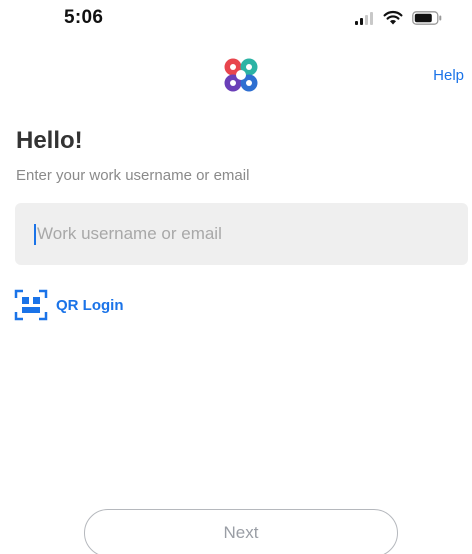 The height and width of the screenshot is (554, 472). Describe the element at coordinates (236, 20) in the screenshot. I see `status-bar: 5:06` at that location.